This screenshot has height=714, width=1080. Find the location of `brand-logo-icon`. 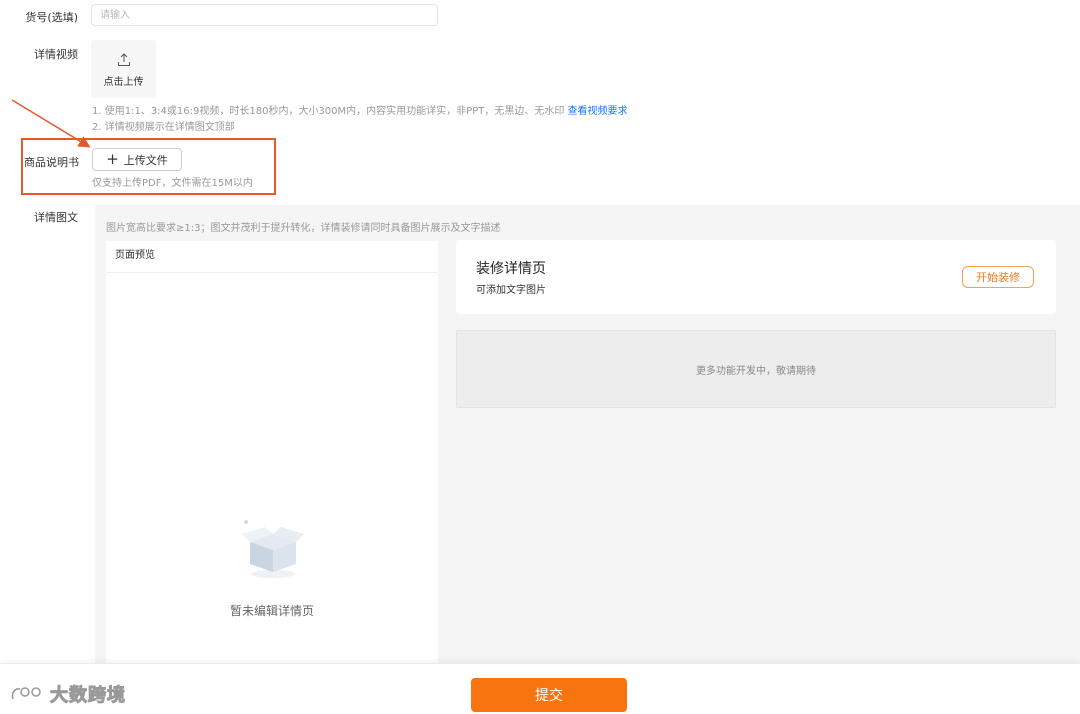

brand-logo-icon is located at coordinates (26, 693).